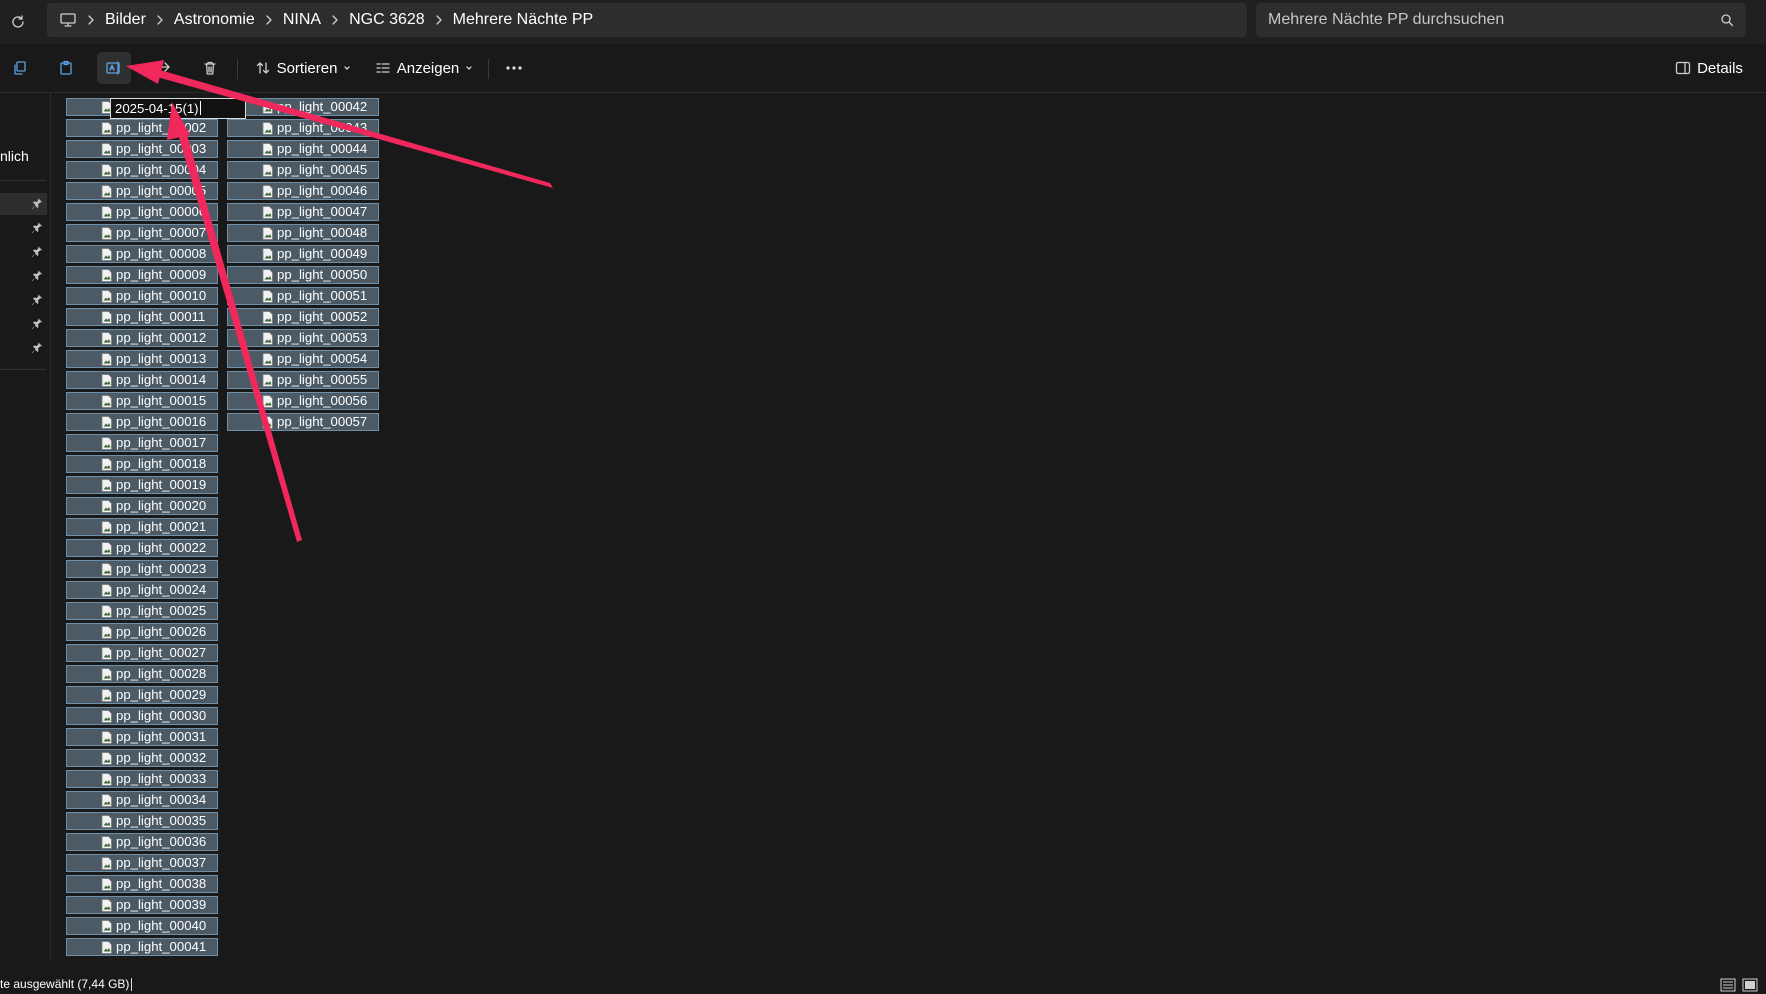 The height and width of the screenshot is (994, 1766). Describe the element at coordinates (142, 863) in the screenshot. I see `file-item: pp_light_00037` at that location.